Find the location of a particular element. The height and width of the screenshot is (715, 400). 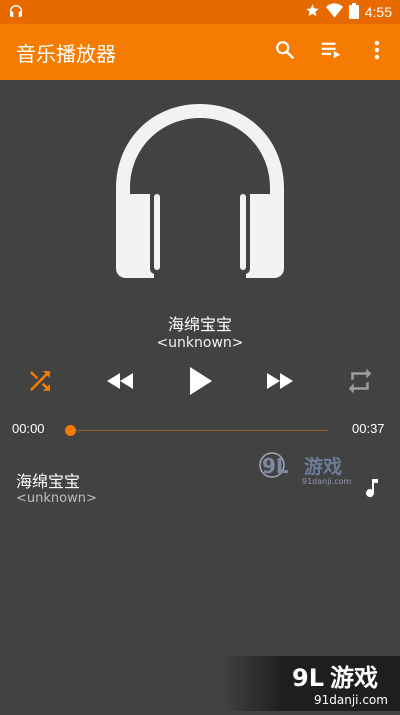

shuffle-icon is located at coordinates (40, 383).